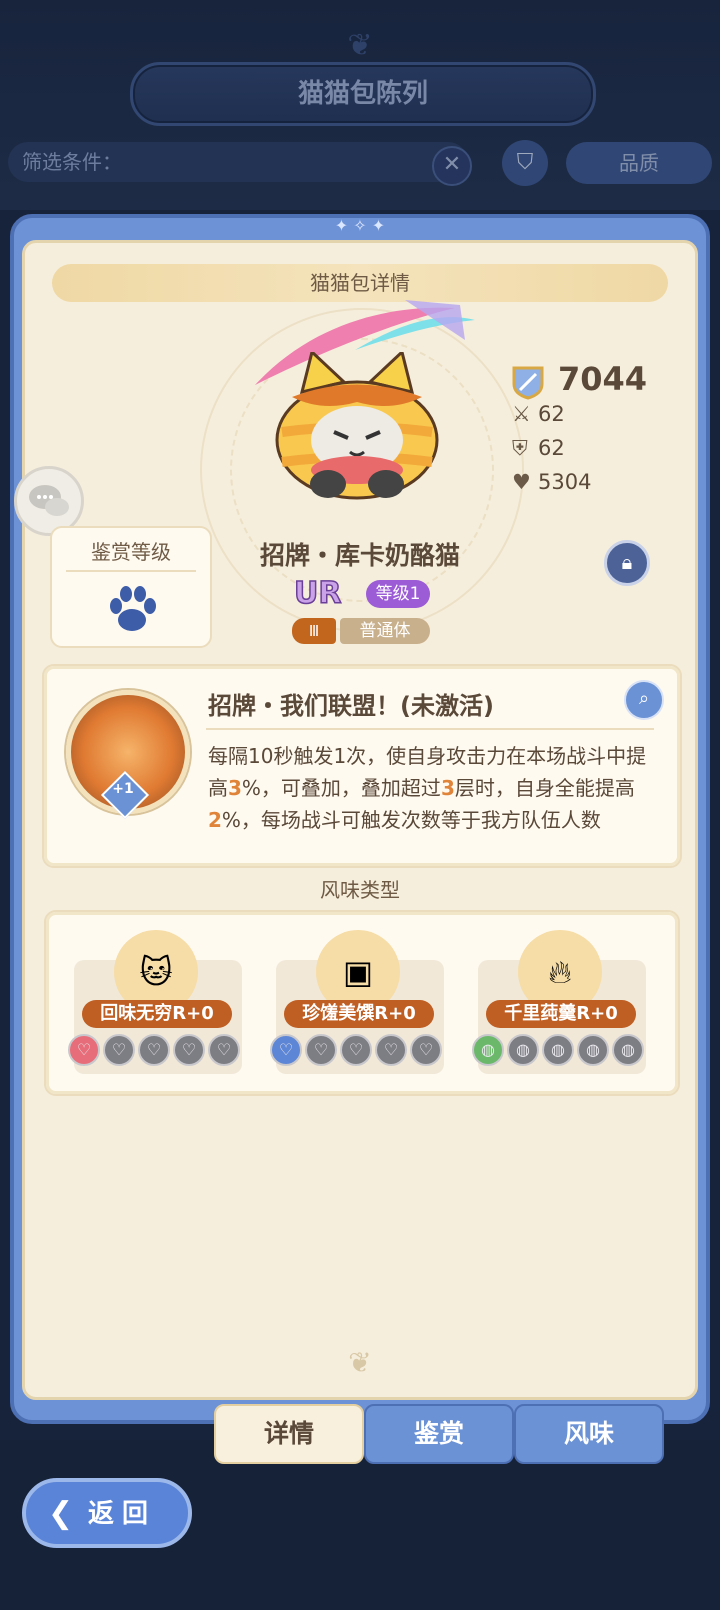  I want to click on defense-stat: ⛨ 62, so click(538, 448).